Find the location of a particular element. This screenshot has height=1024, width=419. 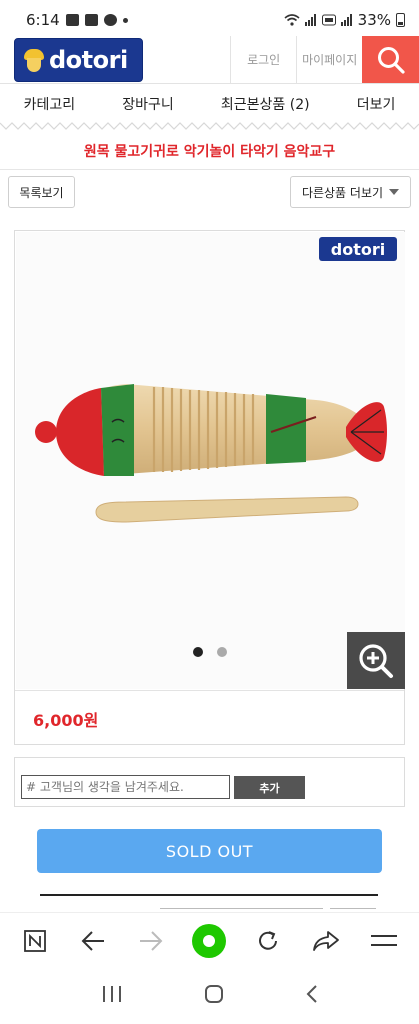

browser-toolbar is located at coordinates (209, 940).